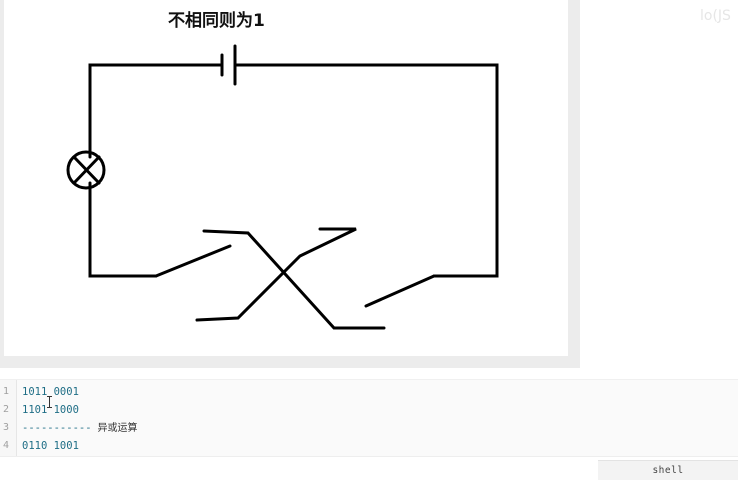 This screenshot has width=738, height=483. I want to click on left-bottom-wire, so click(123, 229).